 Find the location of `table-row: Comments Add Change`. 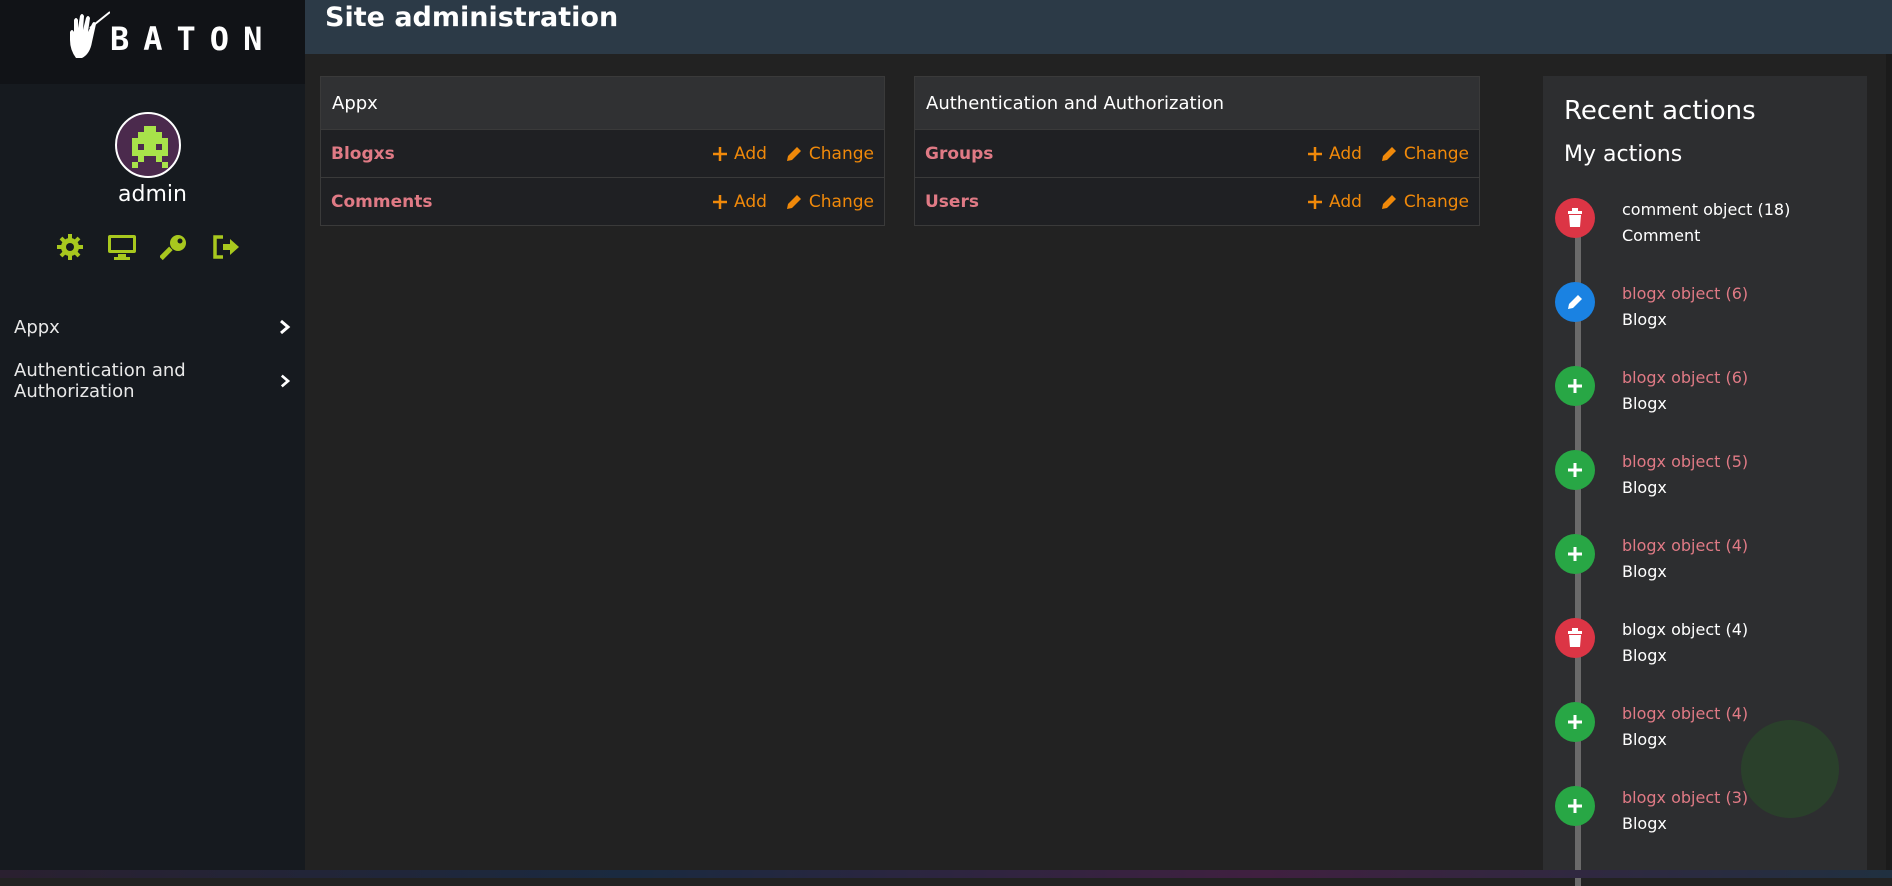

table-row: Comments Add Change is located at coordinates (602, 201).